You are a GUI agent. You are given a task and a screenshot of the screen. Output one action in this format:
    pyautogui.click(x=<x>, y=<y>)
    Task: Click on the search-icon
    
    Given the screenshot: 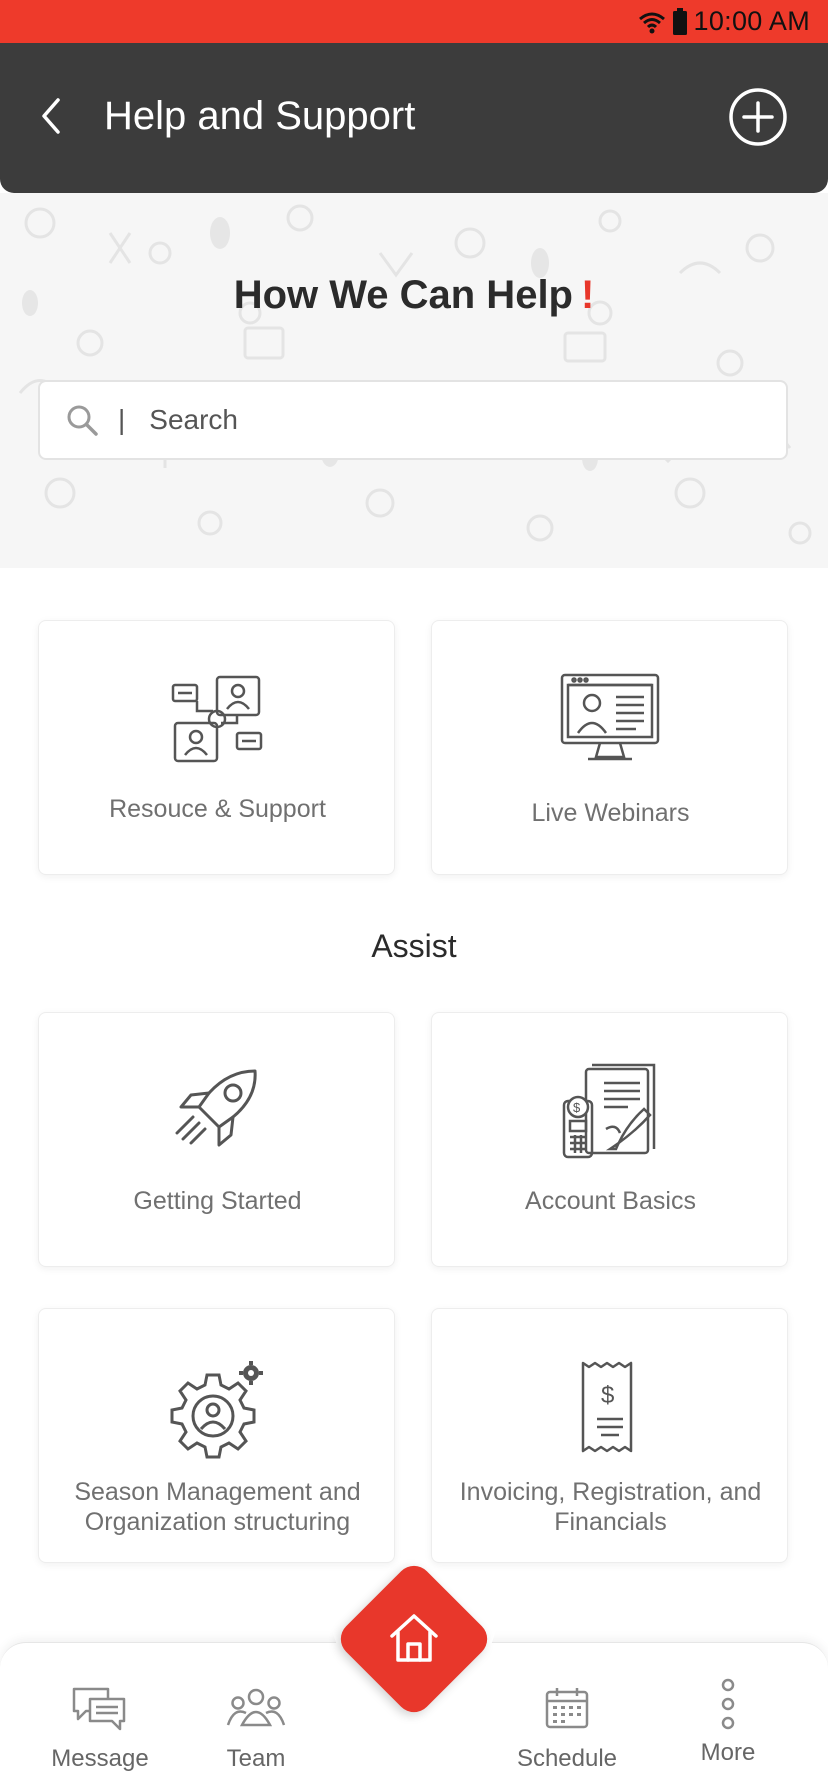 What is the action you would take?
    pyautogui.click(x=82, y=420)
    